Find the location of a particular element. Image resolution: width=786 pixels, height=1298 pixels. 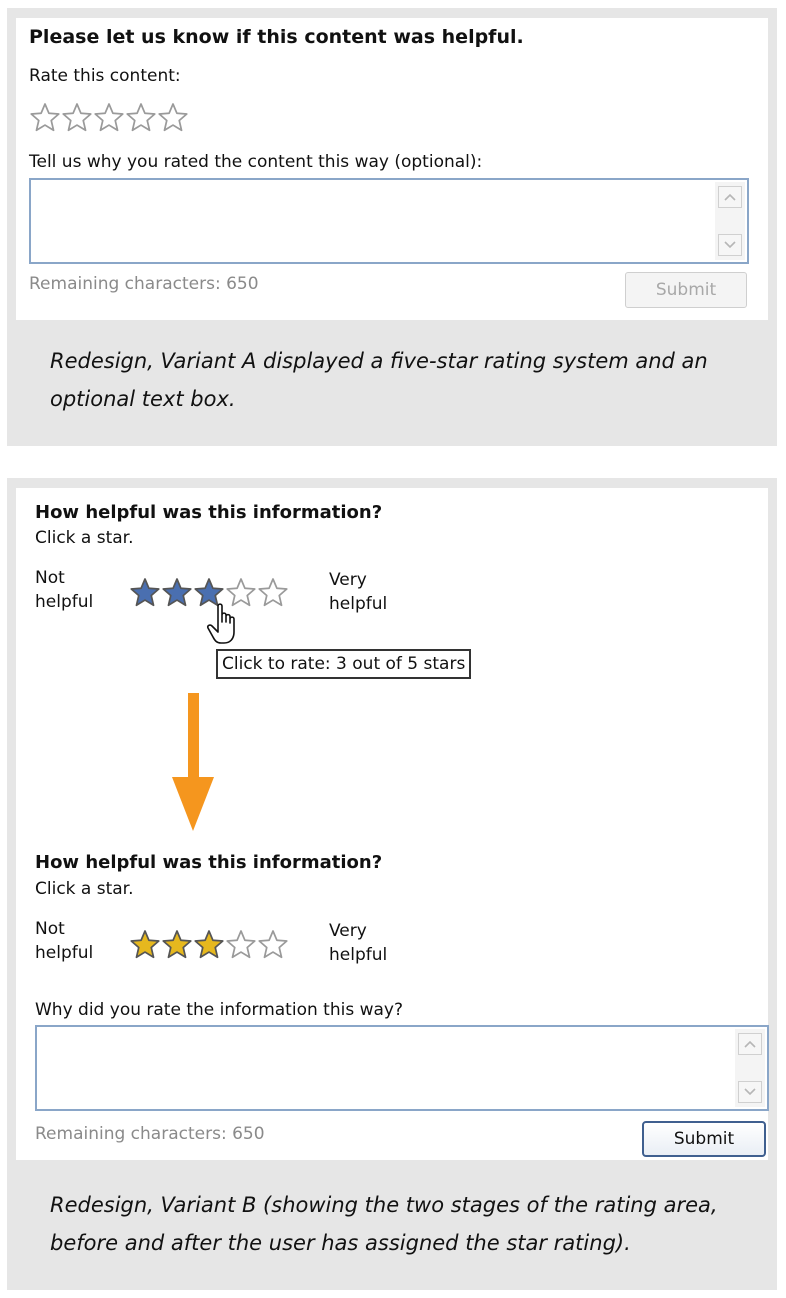

submit-button-disabled: Submit is located at coordinates (686, 290).